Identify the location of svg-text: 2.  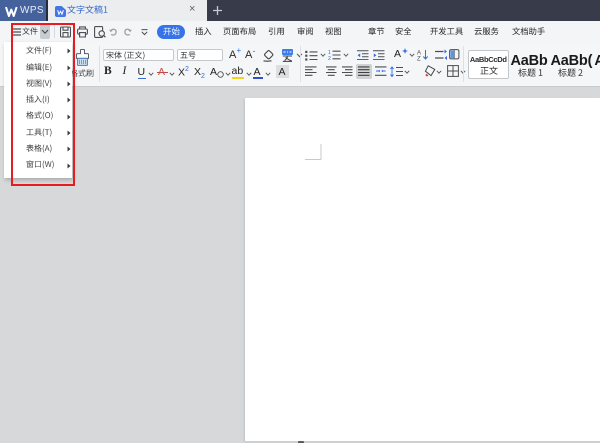
(329, 58).